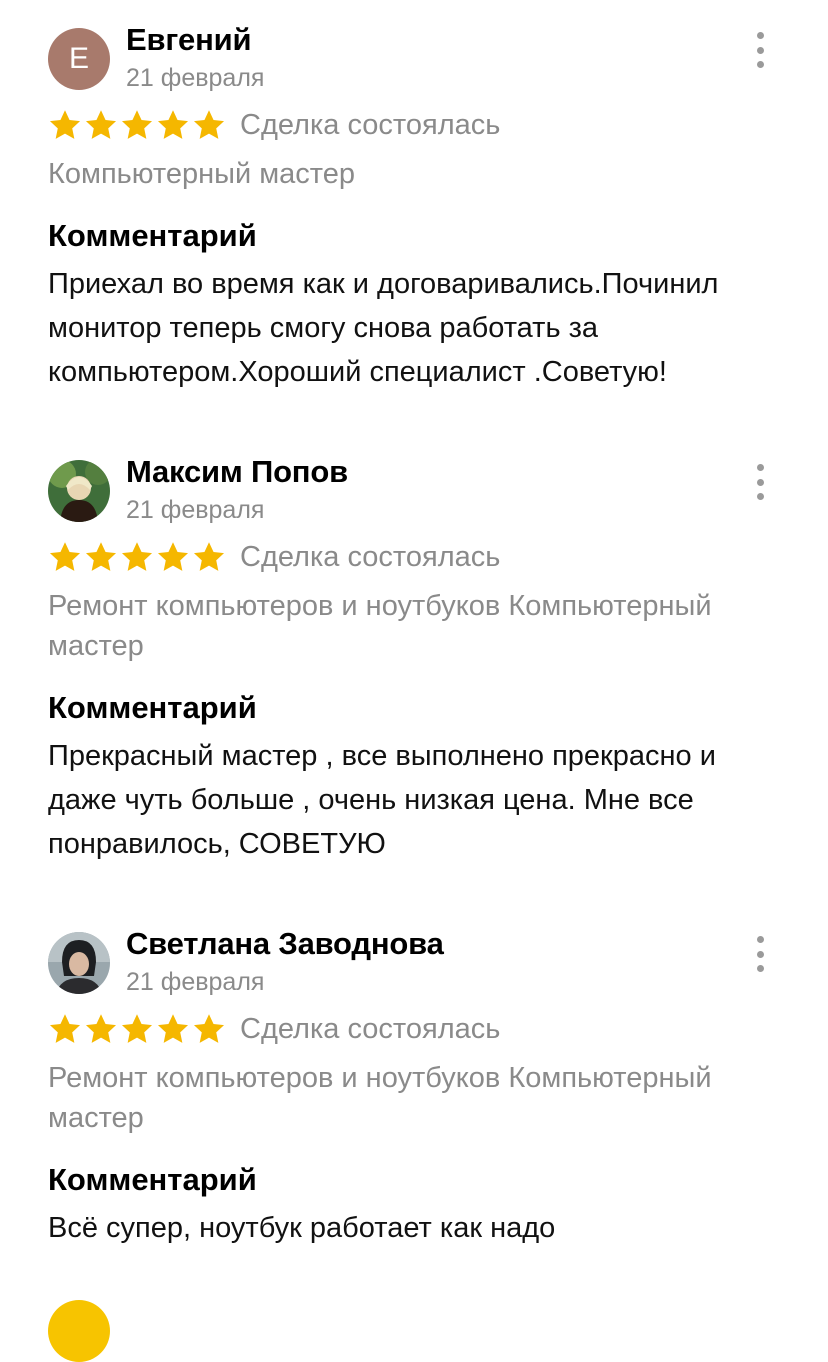  Describe the element at coordinates (189, 40) in the screenshot. I see `reviewer-name: Евгений` at that location.